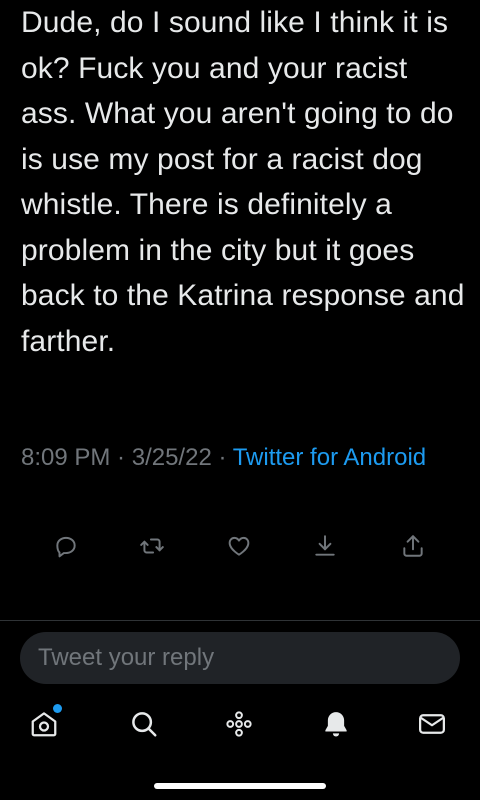  I want to click on like-button, so click(239, 546).